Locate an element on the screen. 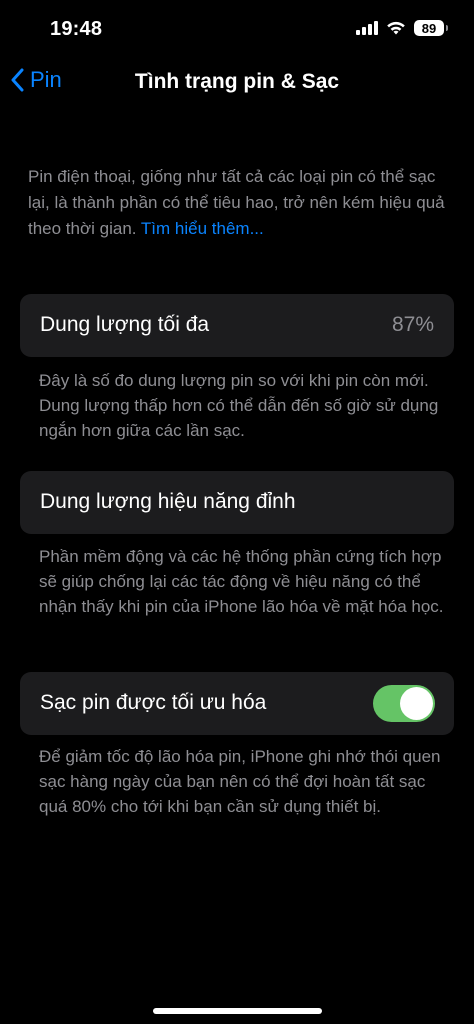 The height and width of the screenshot is (1024, 474). page-title: Tình trạng pin & Sạc is located at coordinates (237, 81).